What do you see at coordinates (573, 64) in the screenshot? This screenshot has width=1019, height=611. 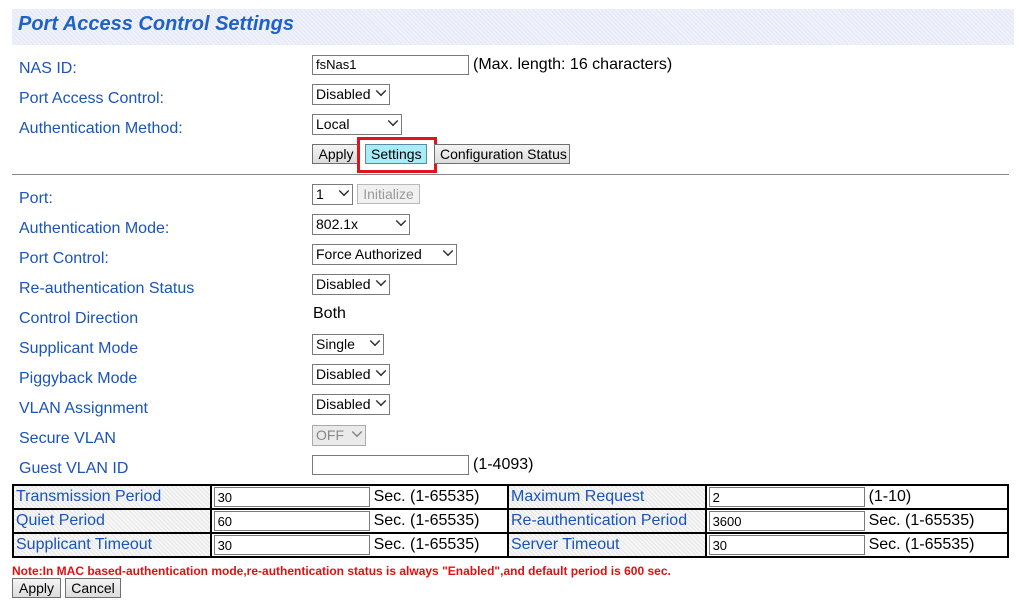 I see `nas-id-hint: (Max. length: 16 characters)` at bounding box center [573, 64].